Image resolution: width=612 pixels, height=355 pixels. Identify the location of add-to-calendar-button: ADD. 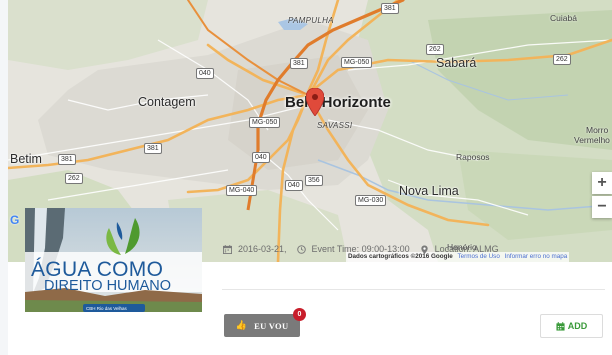
(571, 326).